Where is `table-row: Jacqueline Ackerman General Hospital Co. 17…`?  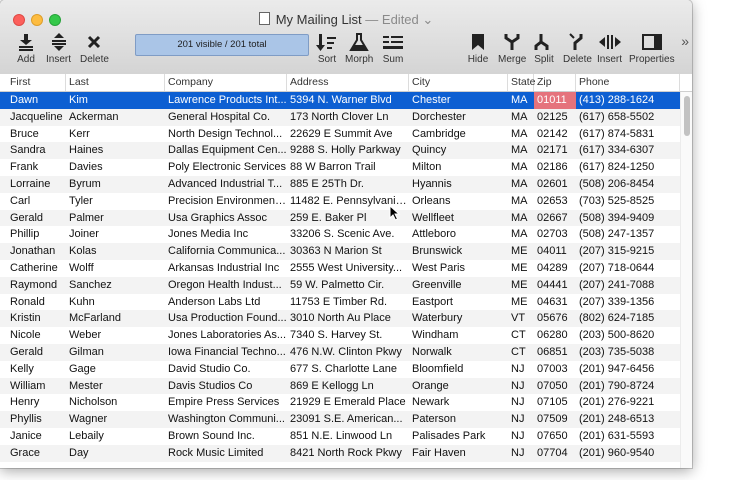
table-row: Jacqueline Ackerman General Hospital Co. 17… is located at coordinates (340, 117).